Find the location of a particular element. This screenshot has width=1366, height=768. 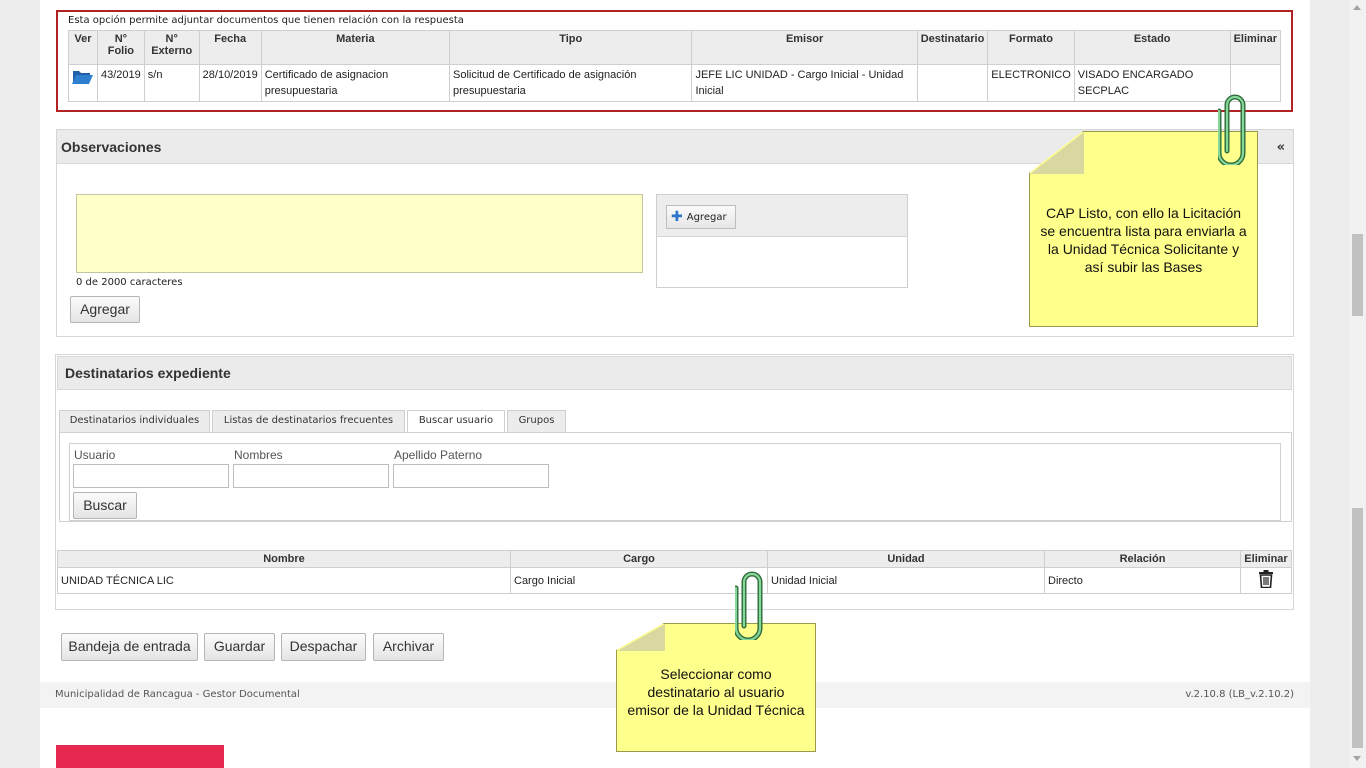

open-folder-icon is located at coordinates (83, 77).